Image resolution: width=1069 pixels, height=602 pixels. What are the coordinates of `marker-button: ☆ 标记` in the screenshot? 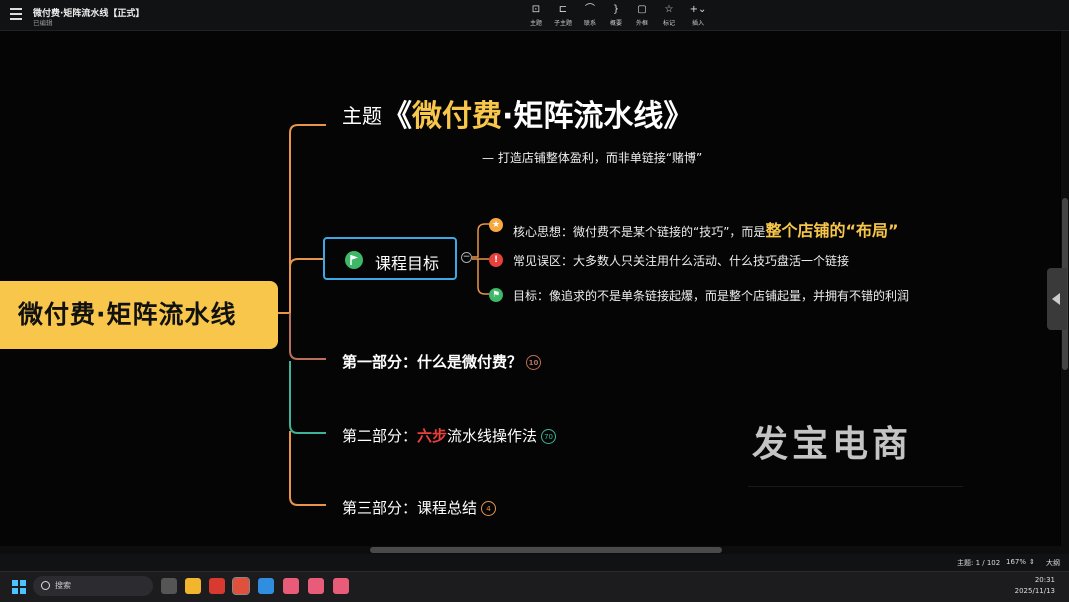 It's located at (669, 15).